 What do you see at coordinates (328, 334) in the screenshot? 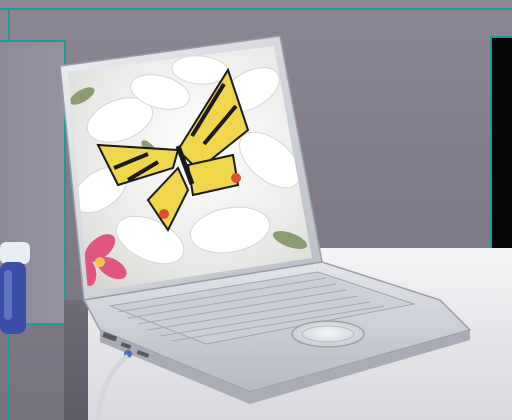
I see `round-touchpad` at bounding box center [328, 334].